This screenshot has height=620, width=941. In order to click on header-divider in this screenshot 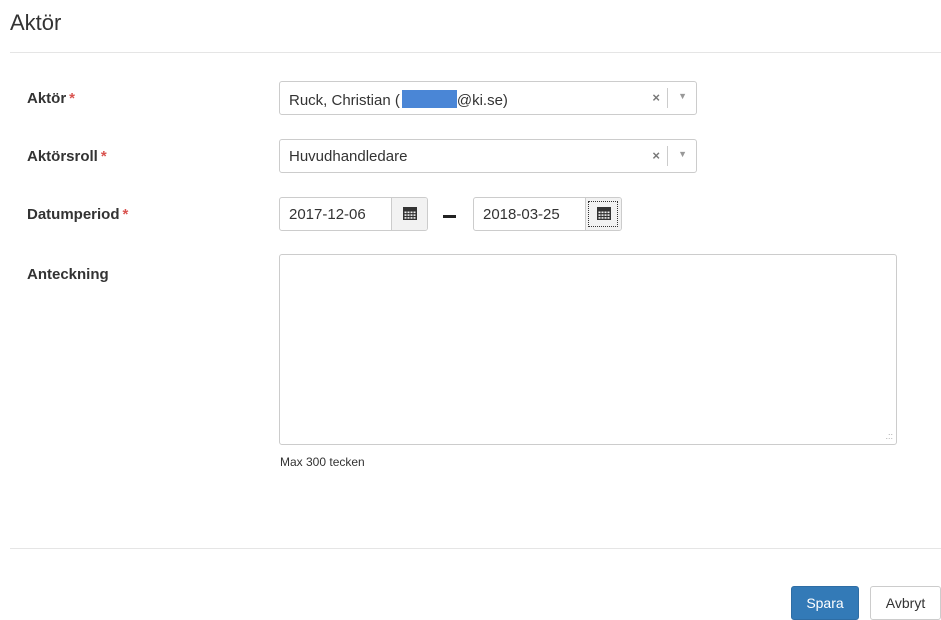, I will do `click(475, 52)`.